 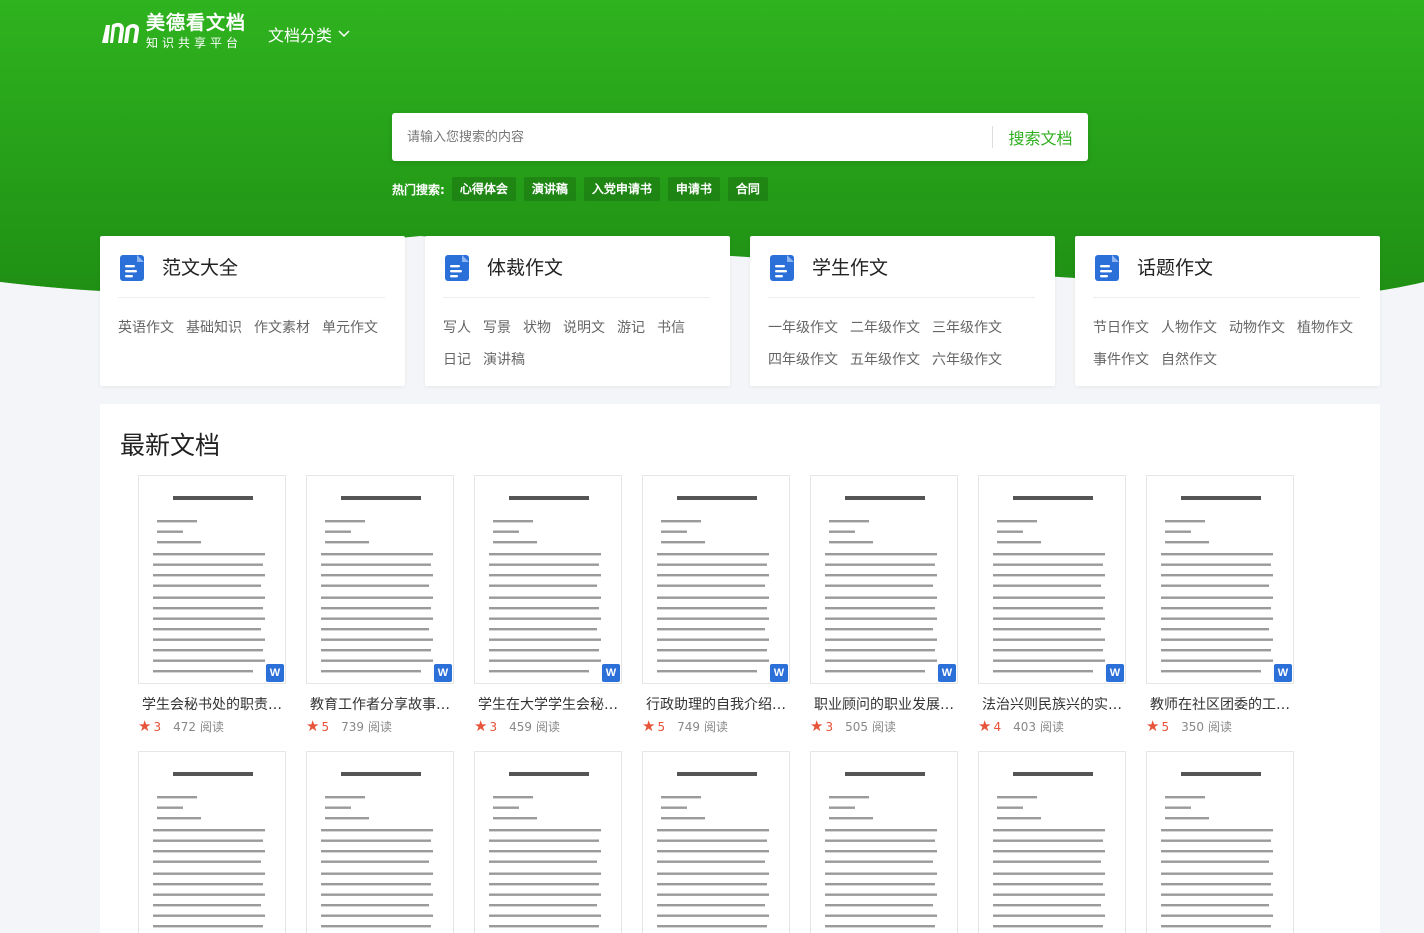 What do you see at coordinates (850, 268) in the screenshot?
I see `category-title: 学生作文` at bounding box center [850, 268].